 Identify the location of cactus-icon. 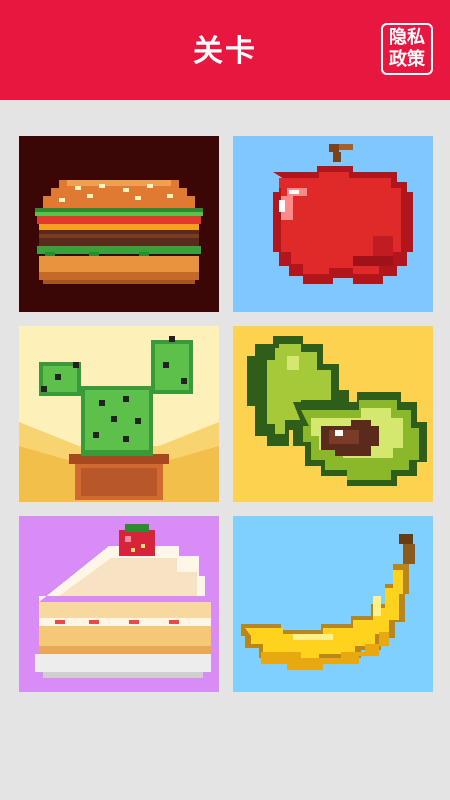
(119, 414).